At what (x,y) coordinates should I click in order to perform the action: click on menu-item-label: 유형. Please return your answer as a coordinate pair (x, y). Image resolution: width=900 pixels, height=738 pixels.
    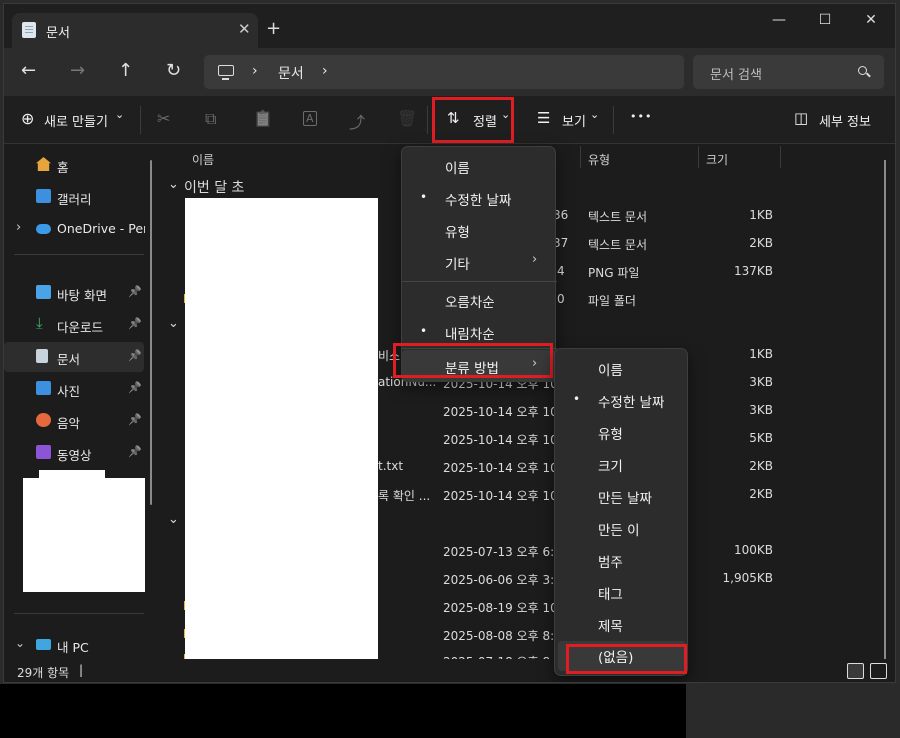
    Looking at the image, I should click on (610, 435).